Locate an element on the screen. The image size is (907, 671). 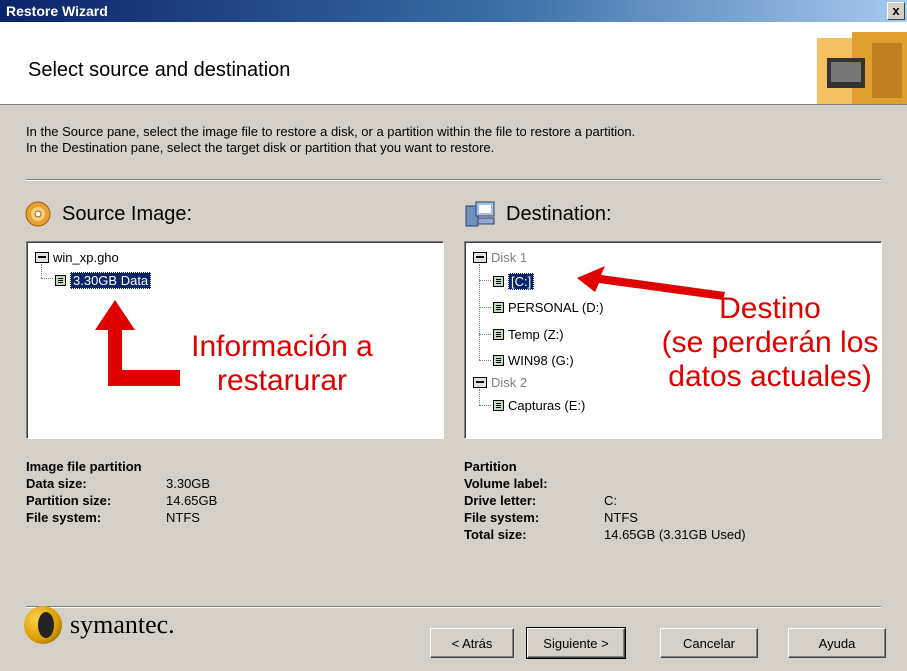
disk1-label: Disk 1 is located at coordinates (509, 257).